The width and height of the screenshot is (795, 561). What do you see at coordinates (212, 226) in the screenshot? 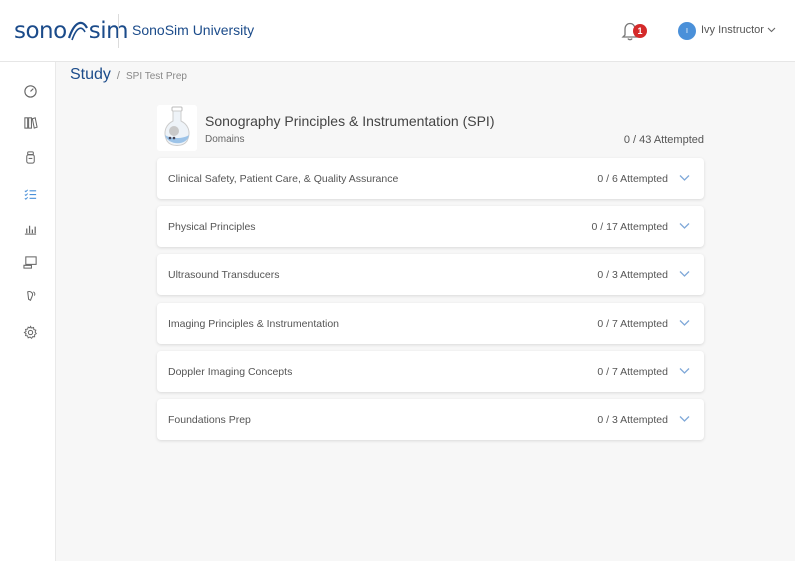
I see `domain-name: Physical Principles` at bounding box center [212, 226].